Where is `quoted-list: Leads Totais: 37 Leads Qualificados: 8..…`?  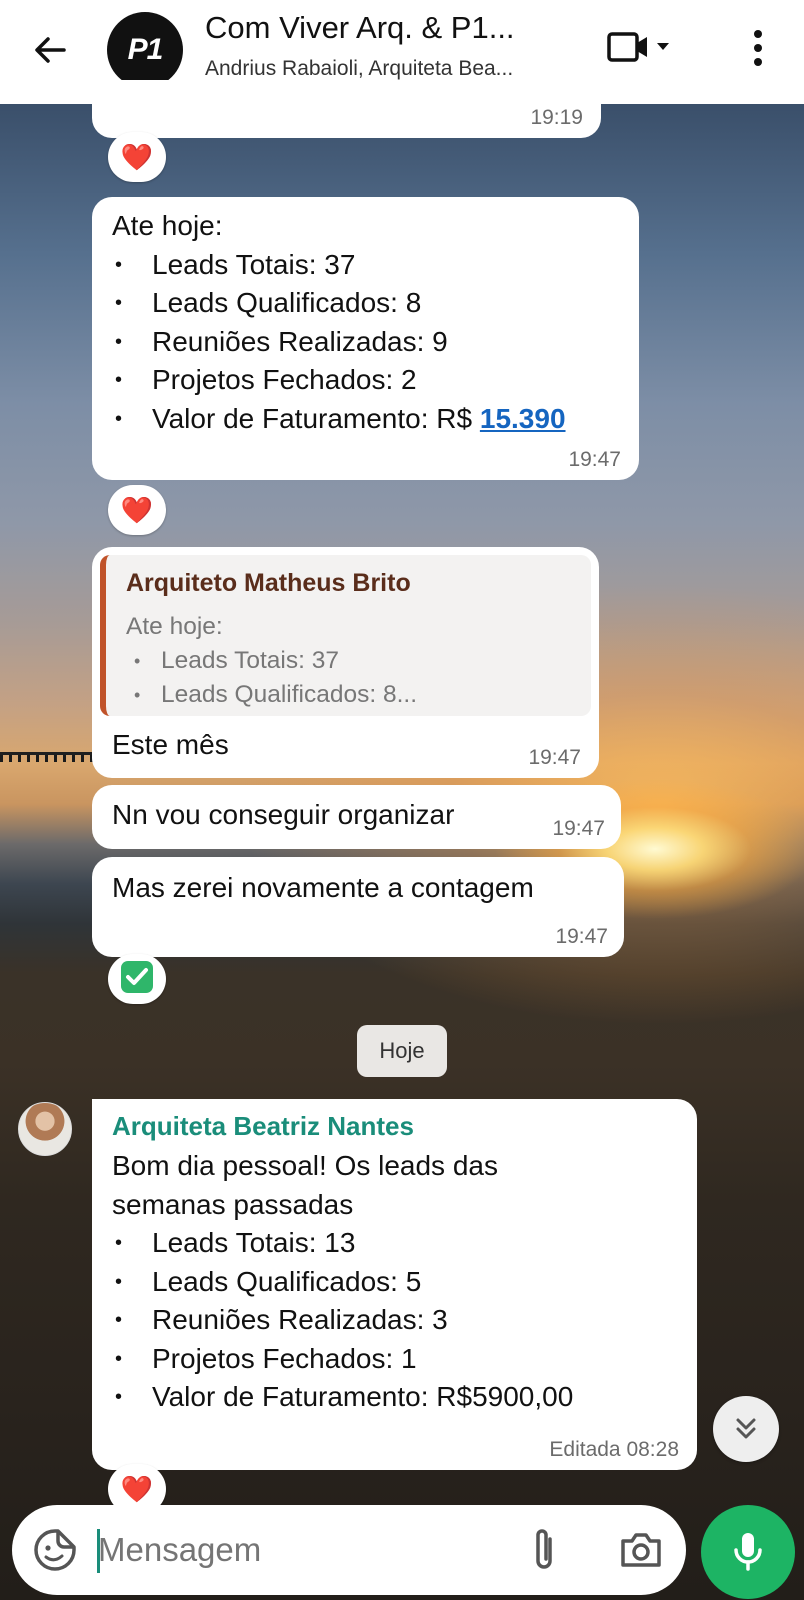 quoted-list: Leads Totais: 37 Leads Qualificados: 8..… is located at coordinates (358, 678).